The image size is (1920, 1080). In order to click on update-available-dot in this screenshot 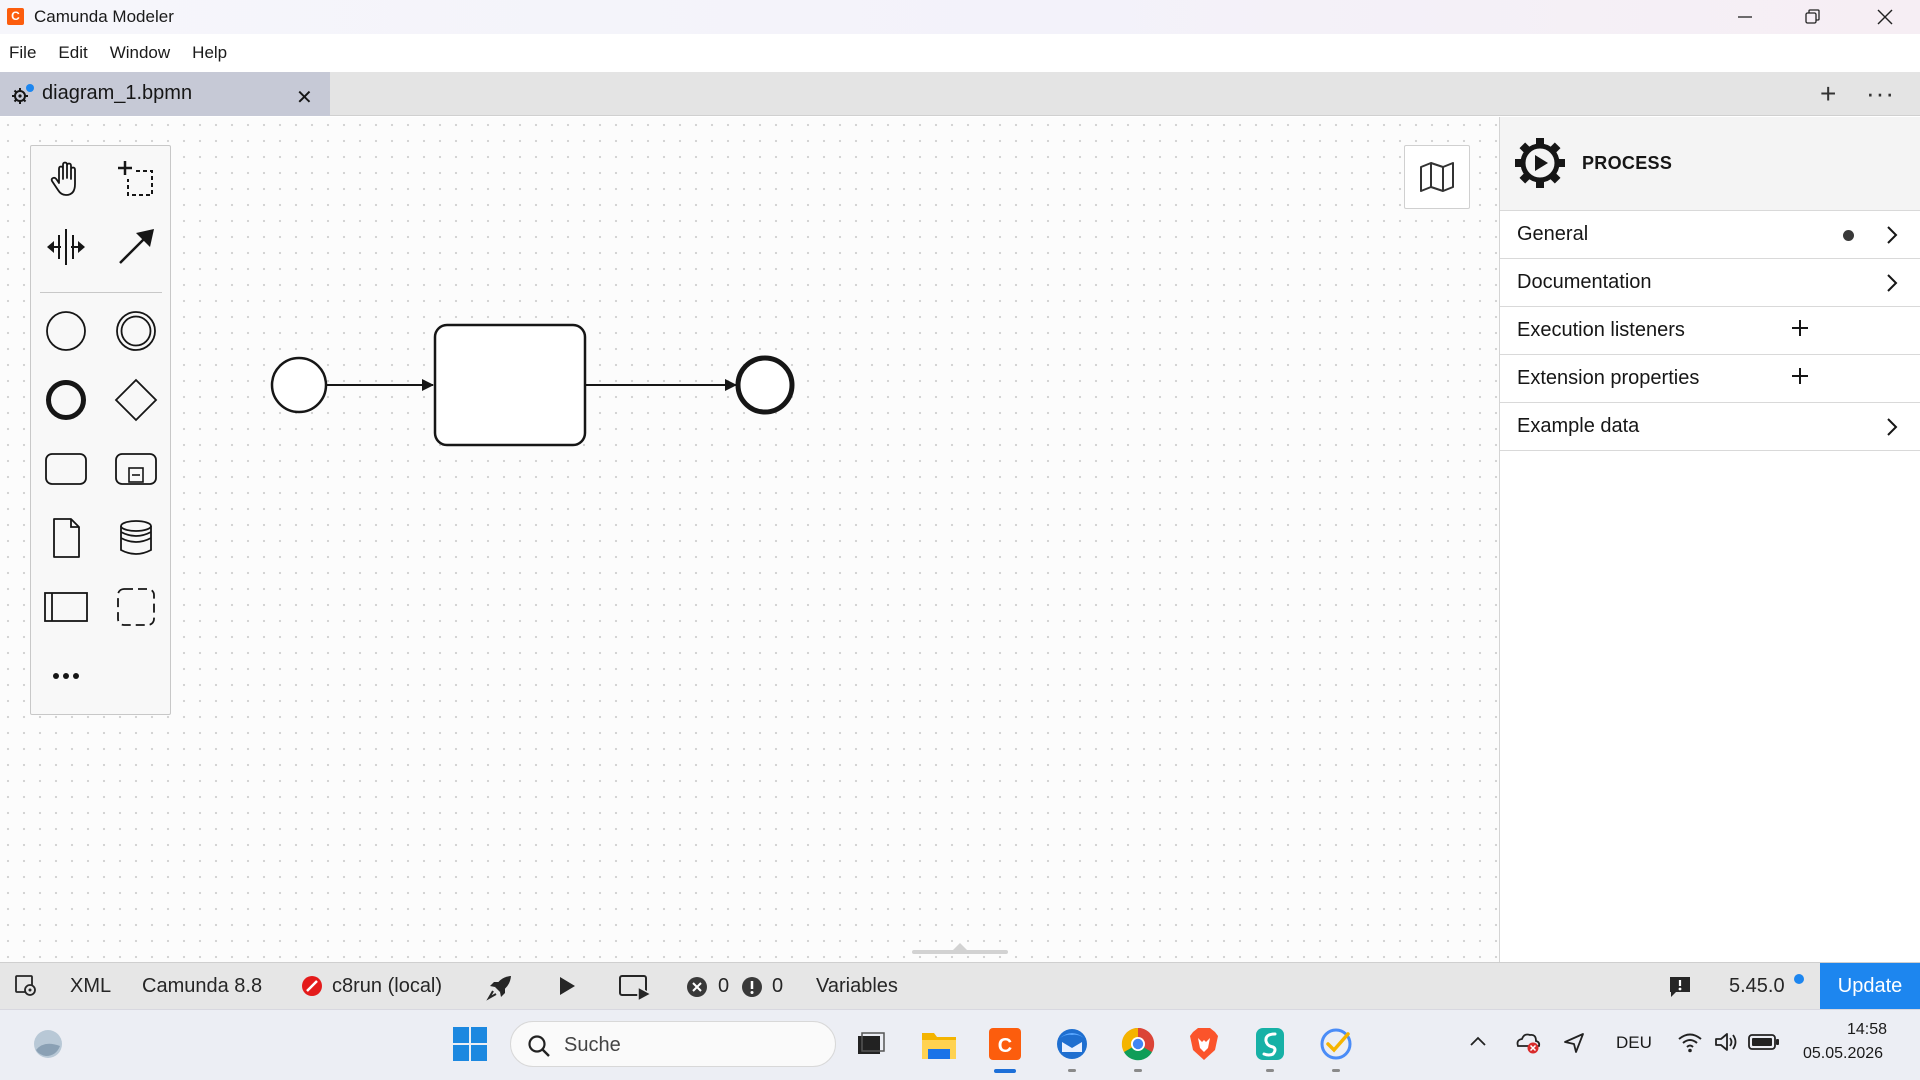, I will do `click(1799, 979)`.